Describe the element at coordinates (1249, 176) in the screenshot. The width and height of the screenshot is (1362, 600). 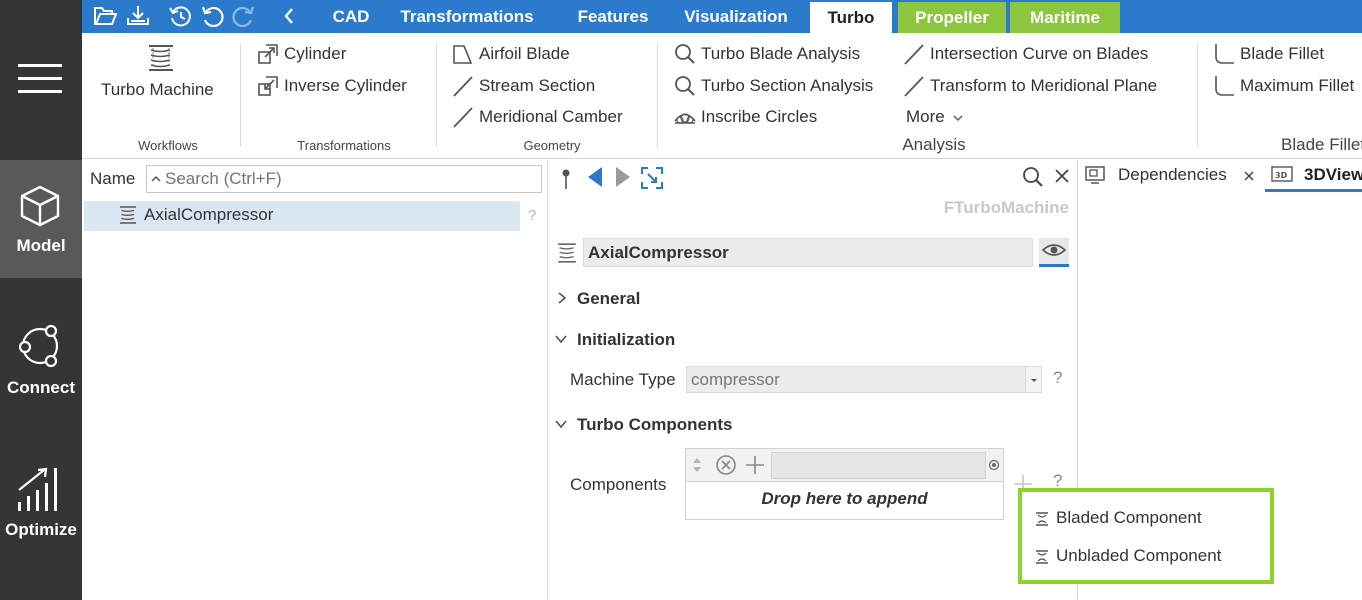
I see `close-tab-icon` at that location.